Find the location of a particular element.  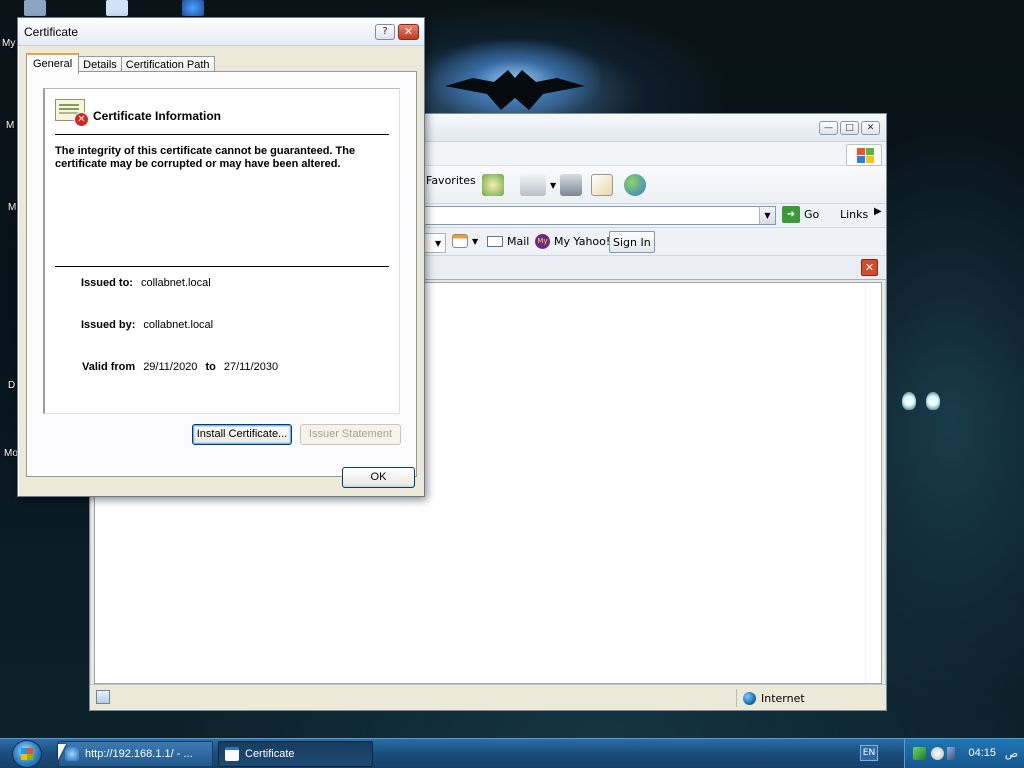

error-x-icon: ✕ is located at coordinates (81, 119).